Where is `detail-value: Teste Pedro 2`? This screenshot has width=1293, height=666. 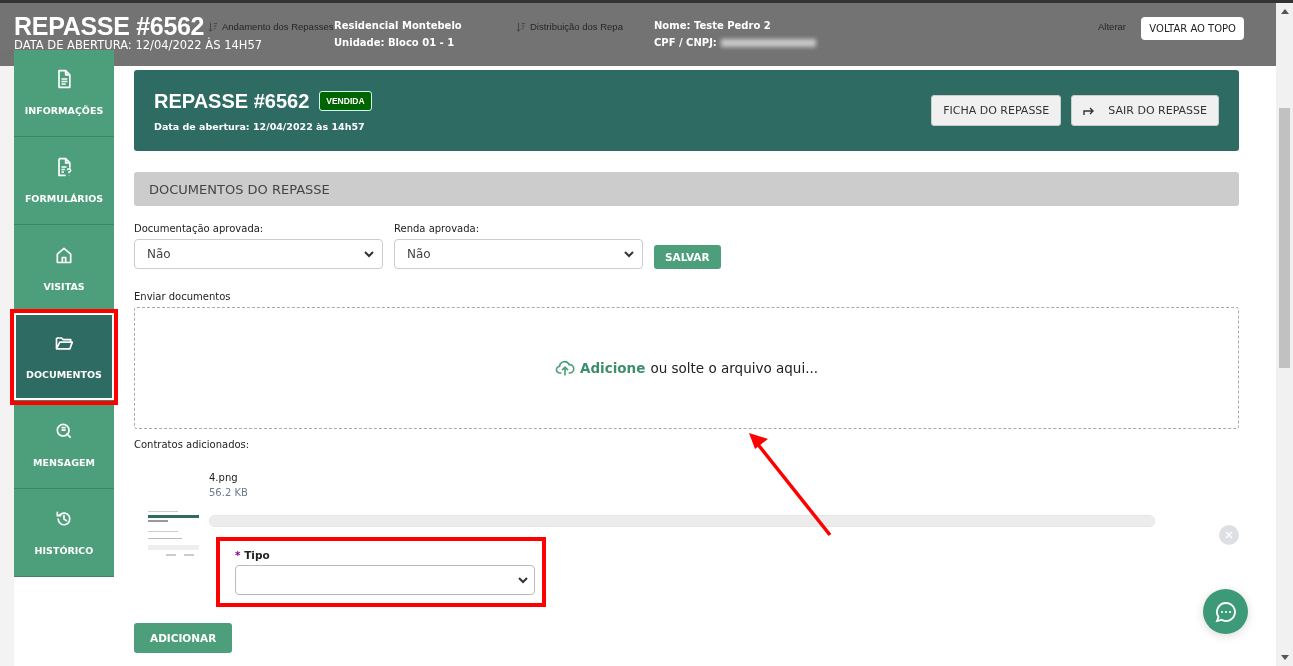
detail-value: Teste Pedro 2 is located at coordinates (732, 25).